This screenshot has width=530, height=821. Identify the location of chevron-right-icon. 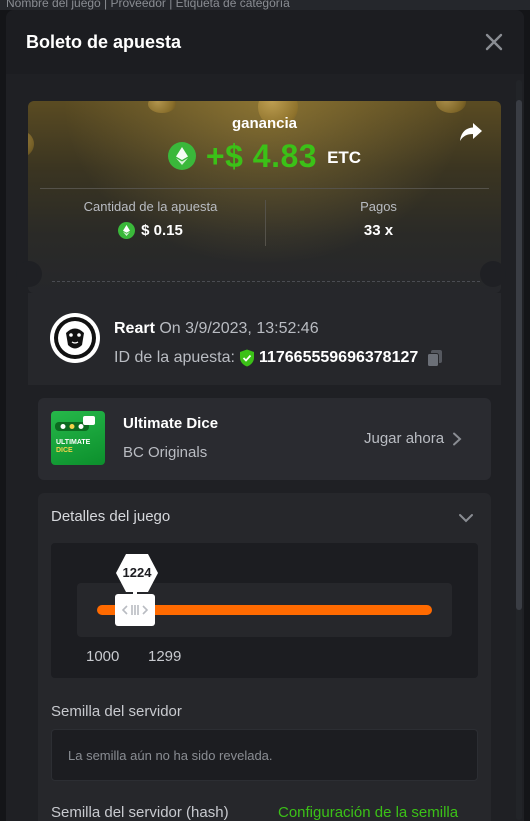
(457, 438).